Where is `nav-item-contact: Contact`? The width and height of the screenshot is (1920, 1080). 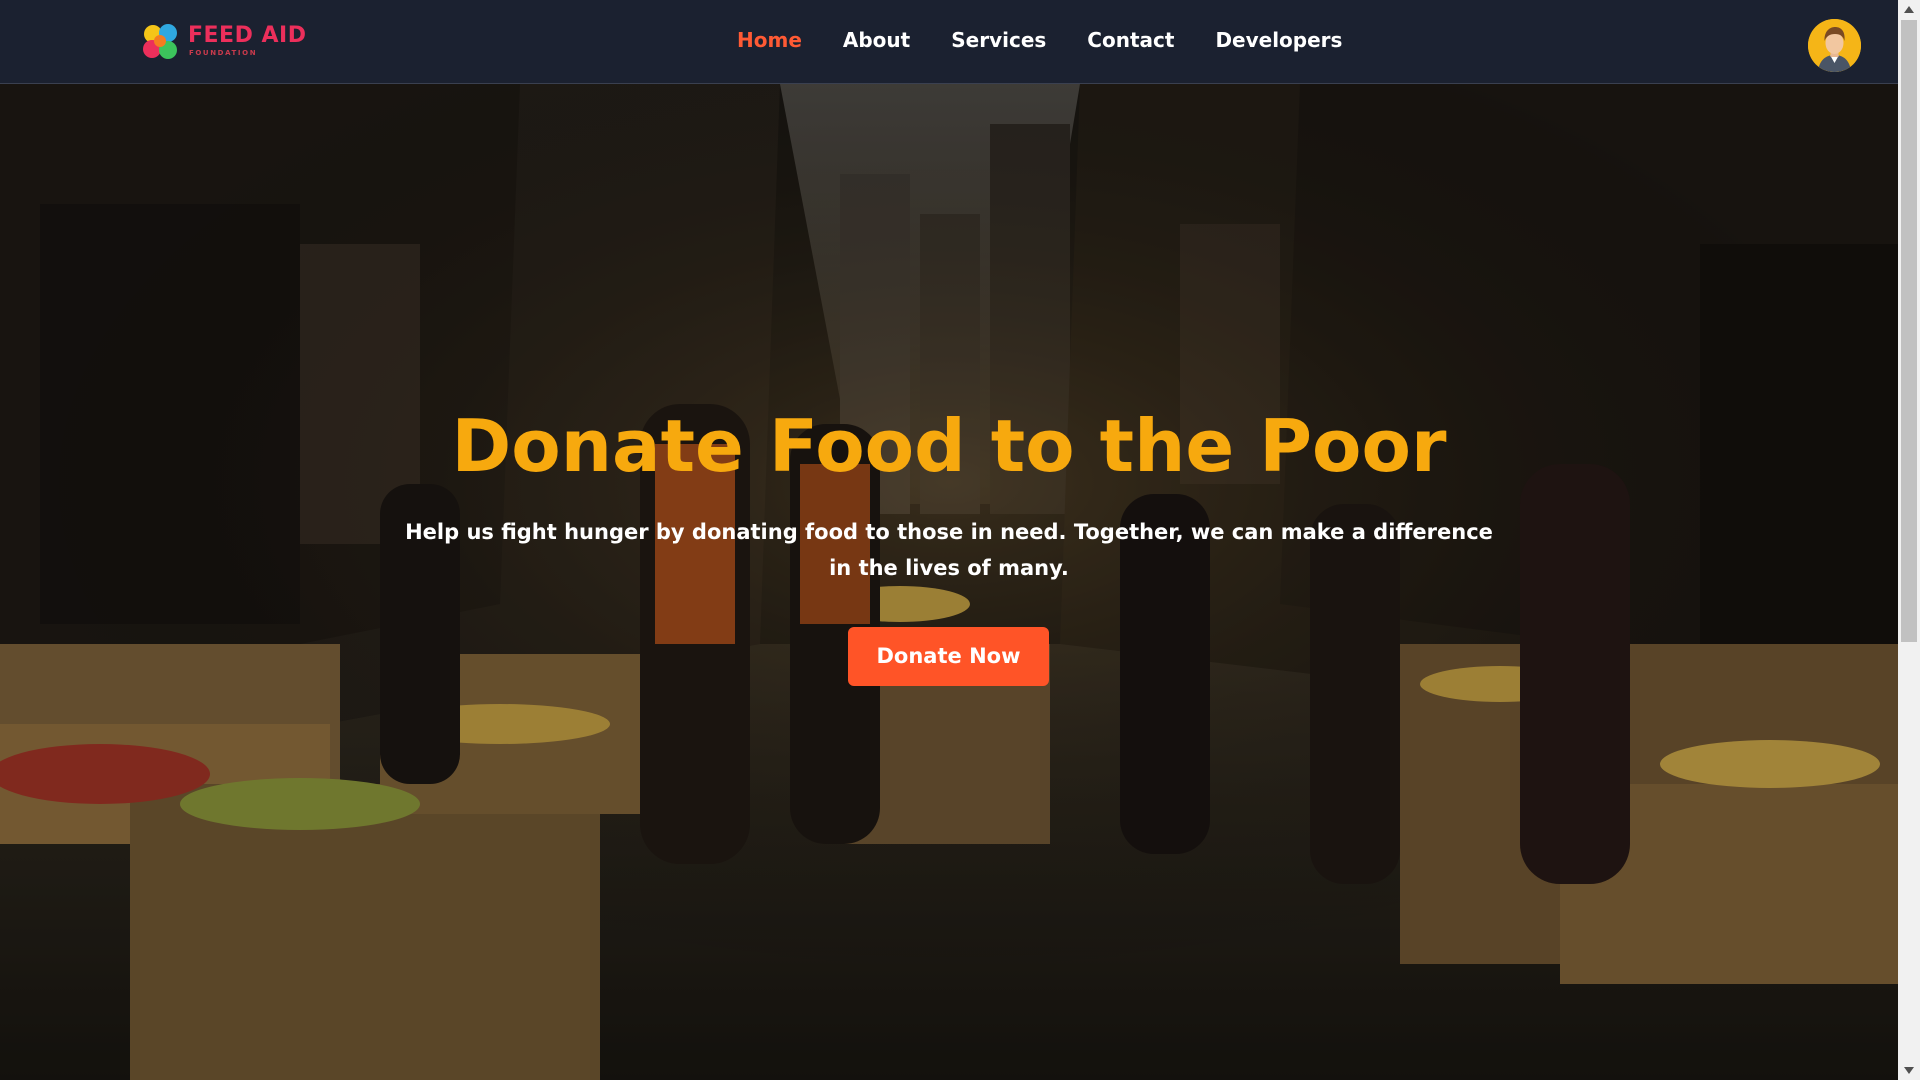 nav-item-contact: Contact is located at coordinates (1130, 40).